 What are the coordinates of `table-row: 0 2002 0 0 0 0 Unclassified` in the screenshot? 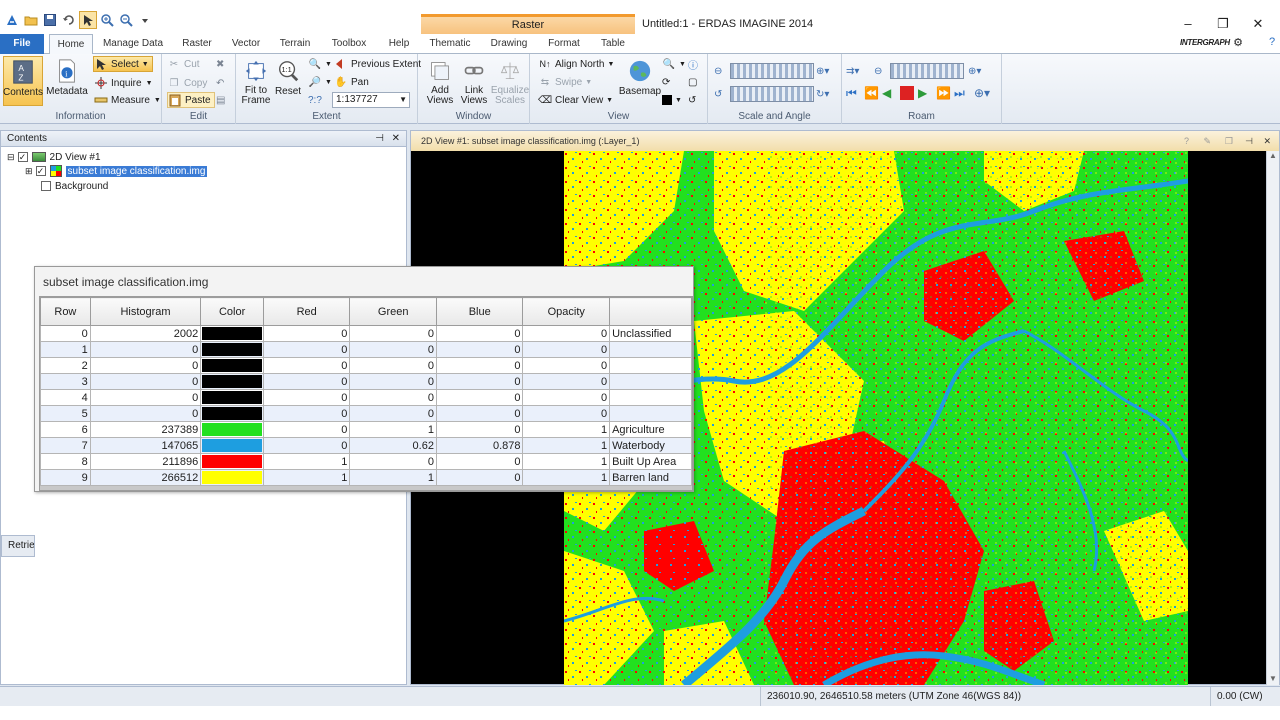 It's located at (366, 333).